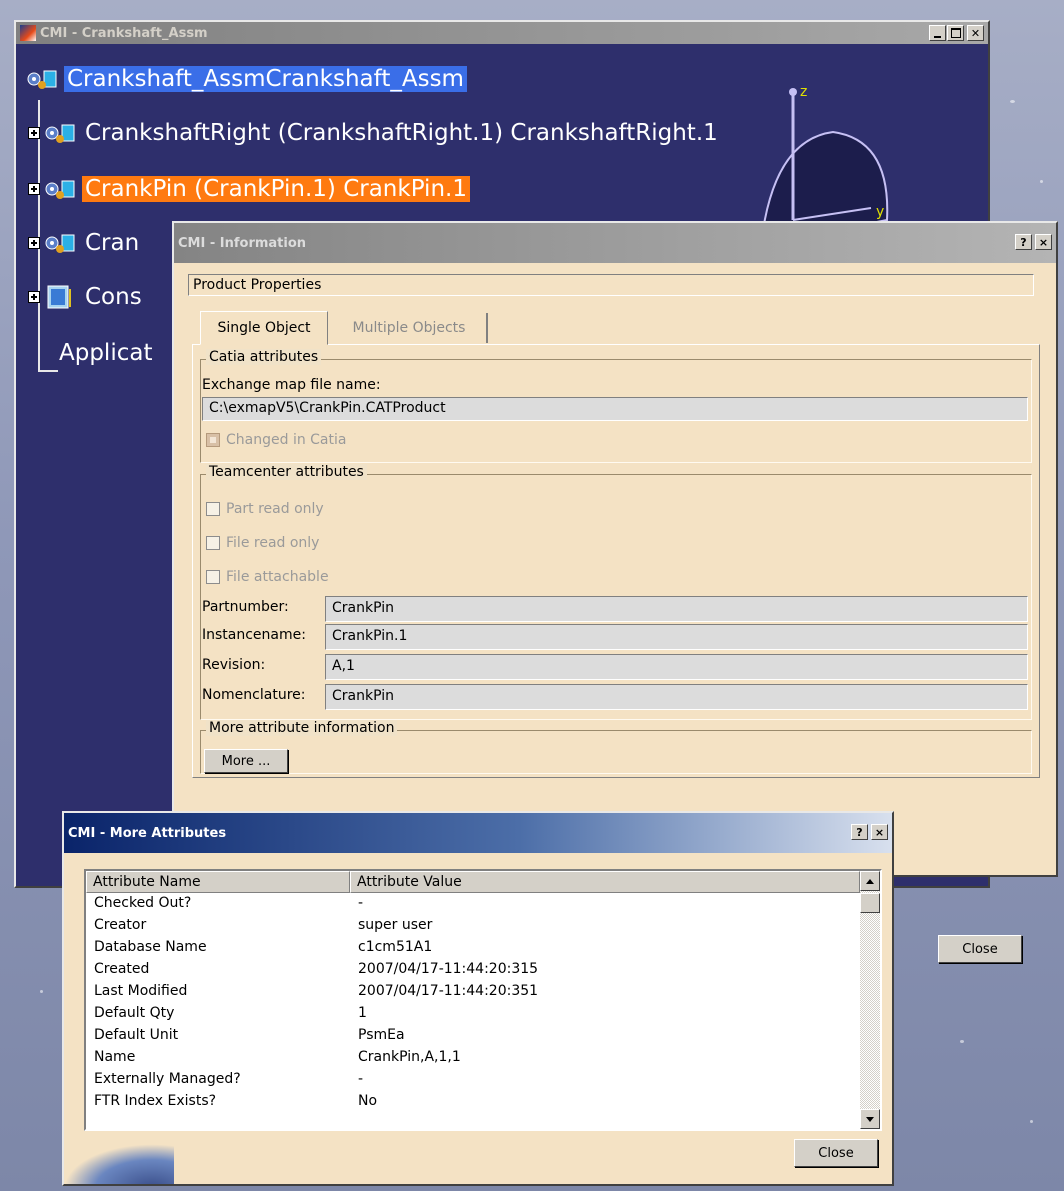  What do you see at coordinates (975, 33) in the screenshot?
I see `close-button: ✕` at bounding box center [975, 33].